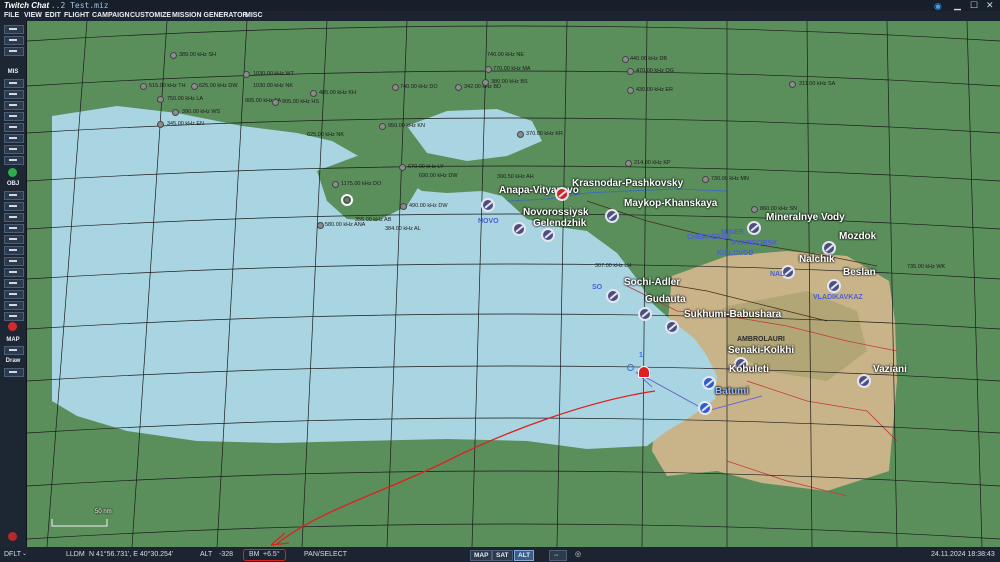  I want to click on tool-static-button, so click(14, 127).